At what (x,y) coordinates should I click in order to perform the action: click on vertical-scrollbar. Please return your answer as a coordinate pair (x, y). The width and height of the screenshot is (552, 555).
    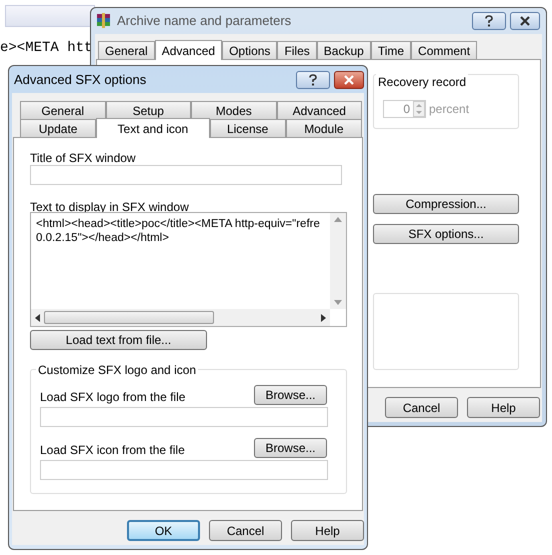
    Looking at the image, I should click on (338, 261).